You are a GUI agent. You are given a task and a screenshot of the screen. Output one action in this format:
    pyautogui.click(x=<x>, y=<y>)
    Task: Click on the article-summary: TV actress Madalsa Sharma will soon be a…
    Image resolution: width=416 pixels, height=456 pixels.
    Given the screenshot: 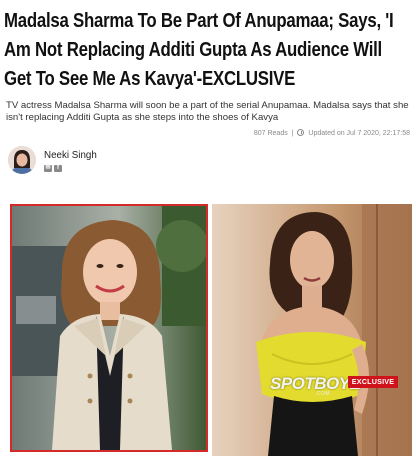 What is the action you would take?
    pyautogui.click(x=207, y=111)
    